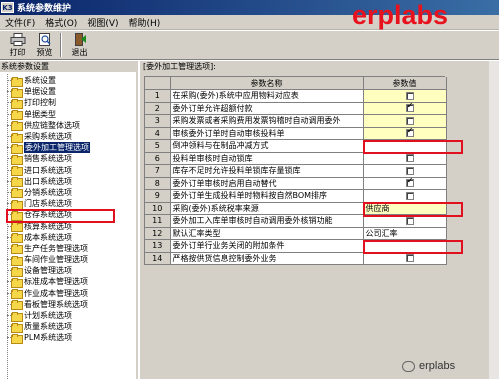 Image resolution: width=499 pixels, height=379 pixels. What do you see at coordinates (79, 44) in the screenshot?
I see `exit-button: 退出` at bounding box center [79, 44].